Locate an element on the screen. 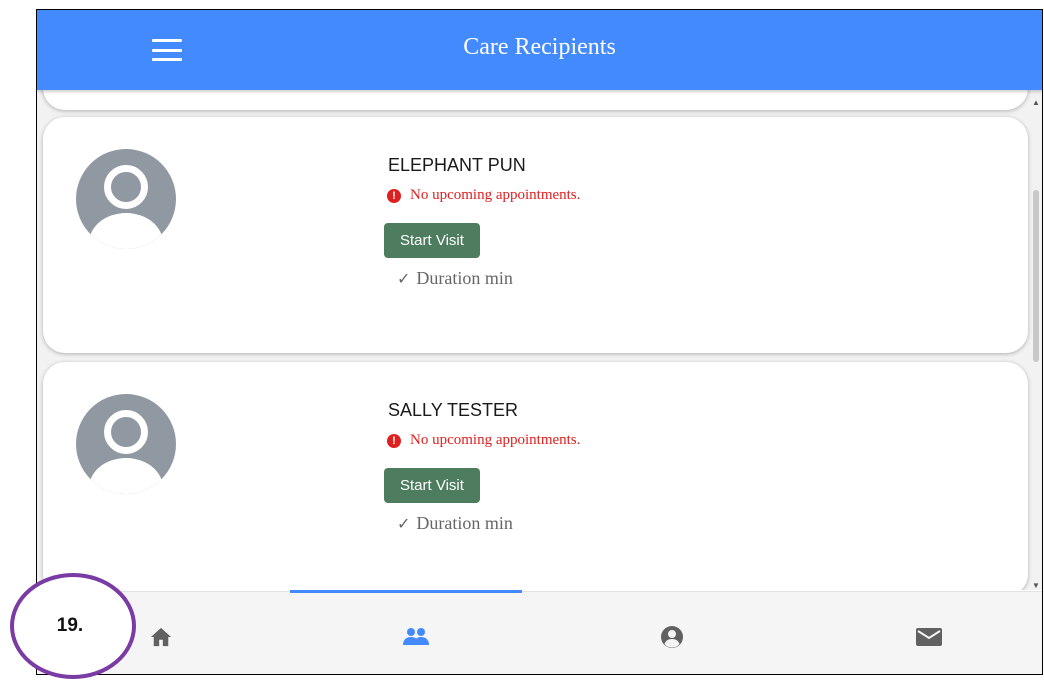  nav-account-button is located at coordinates (672, 637).